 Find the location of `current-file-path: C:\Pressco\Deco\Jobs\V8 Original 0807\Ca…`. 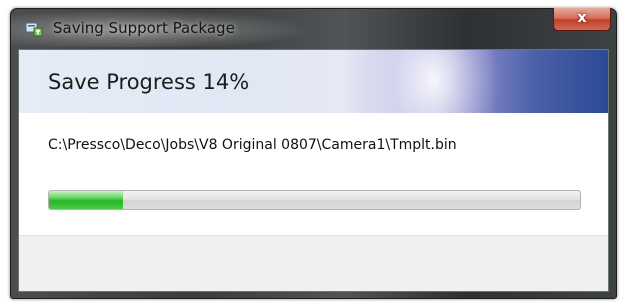

current-file-path: C:\Pressco\Deco\Jobs\V8 Original 0807\Ca… is located at coordinates (252, 145).